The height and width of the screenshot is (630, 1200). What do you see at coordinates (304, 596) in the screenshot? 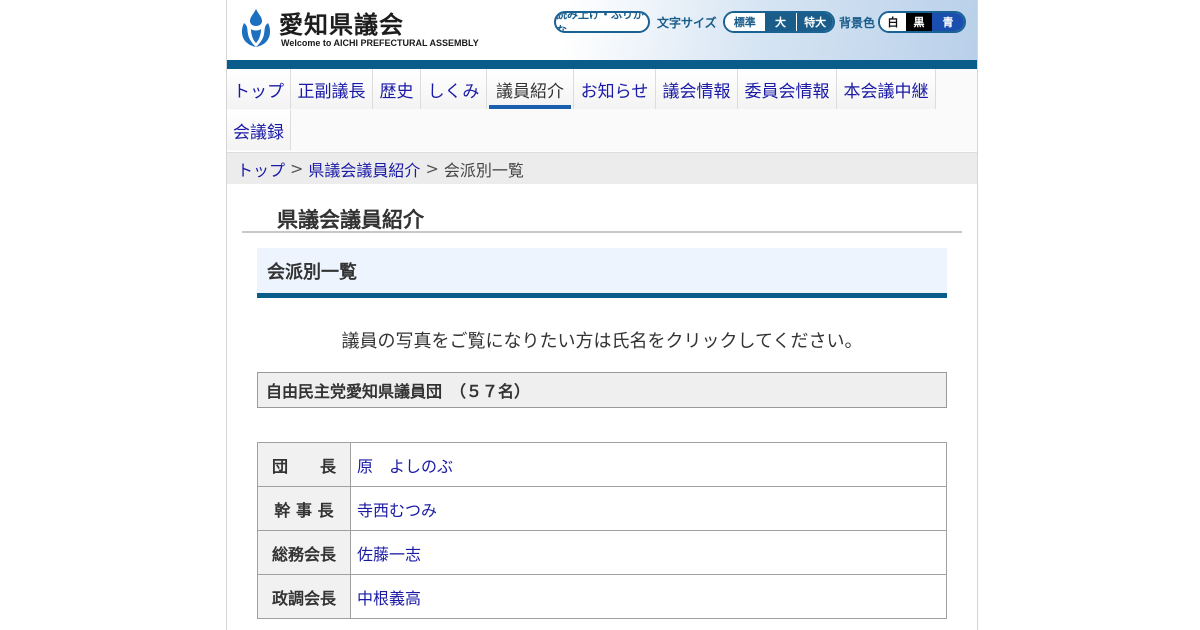
I see `officer-role: 政調会長` at bounding box center [304, 596].